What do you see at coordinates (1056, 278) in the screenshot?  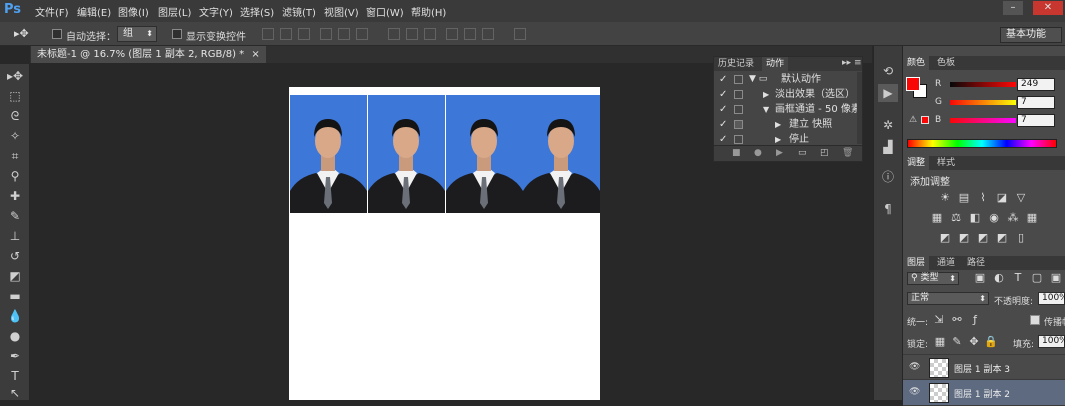 I see `filter-smart-icon: ▣` at bounding box center [1056, 278].